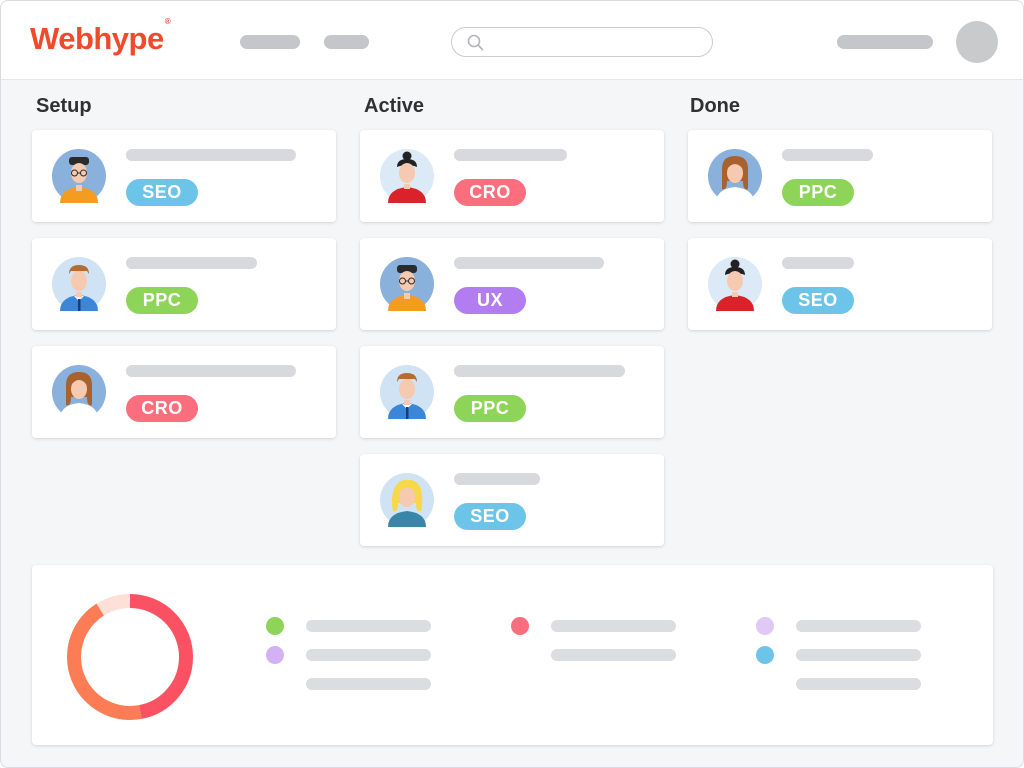 The height and width of the screenshot is (768, 1024). Describe the element at coordinates (97, 38) in the screenshot. I see `logo-text: Webhype` at that location.